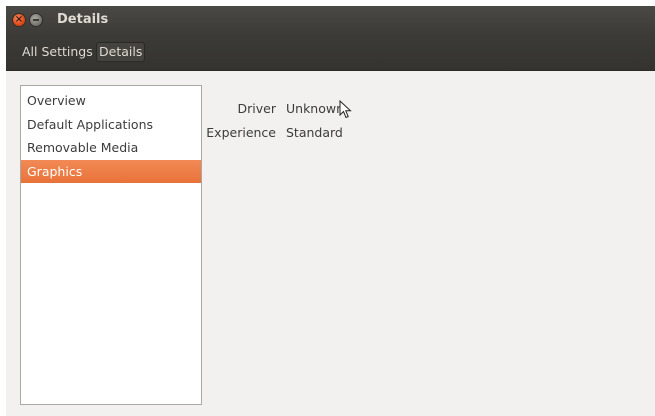 This screenshot has width=655, height=416. Describe the element at coordinates (111, 171) in the screenshot. I see `sidebar-item-graphics: Graphics` at that location.